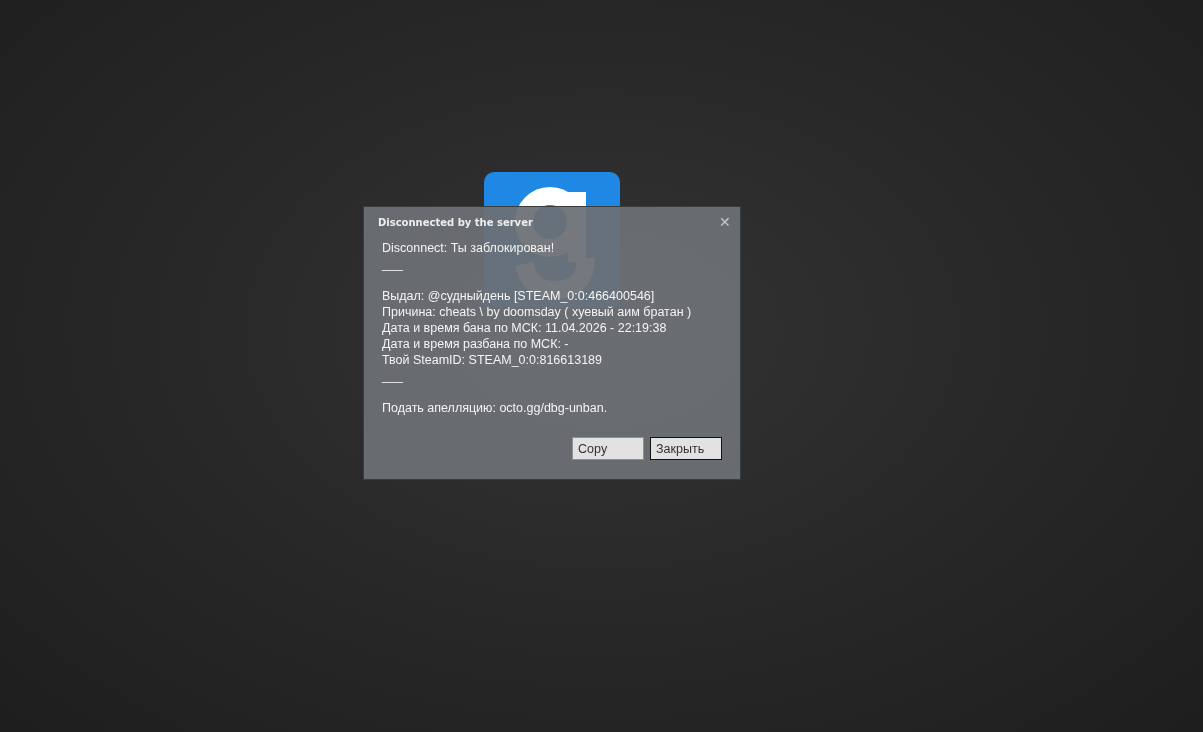 This screenshot has width=1203, height=732. What do you see at coordinates (519, 296) in the screenshot?
I see `message-line: Выдал: @судныйдень [STEAM_0:0:466400546]` at bounding box center [519, 296].